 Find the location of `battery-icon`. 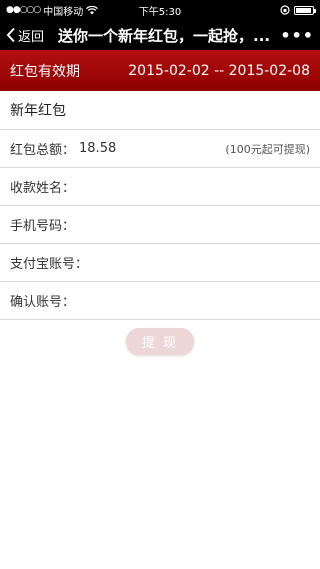

battery-icon is located at coordinates (305, 10).